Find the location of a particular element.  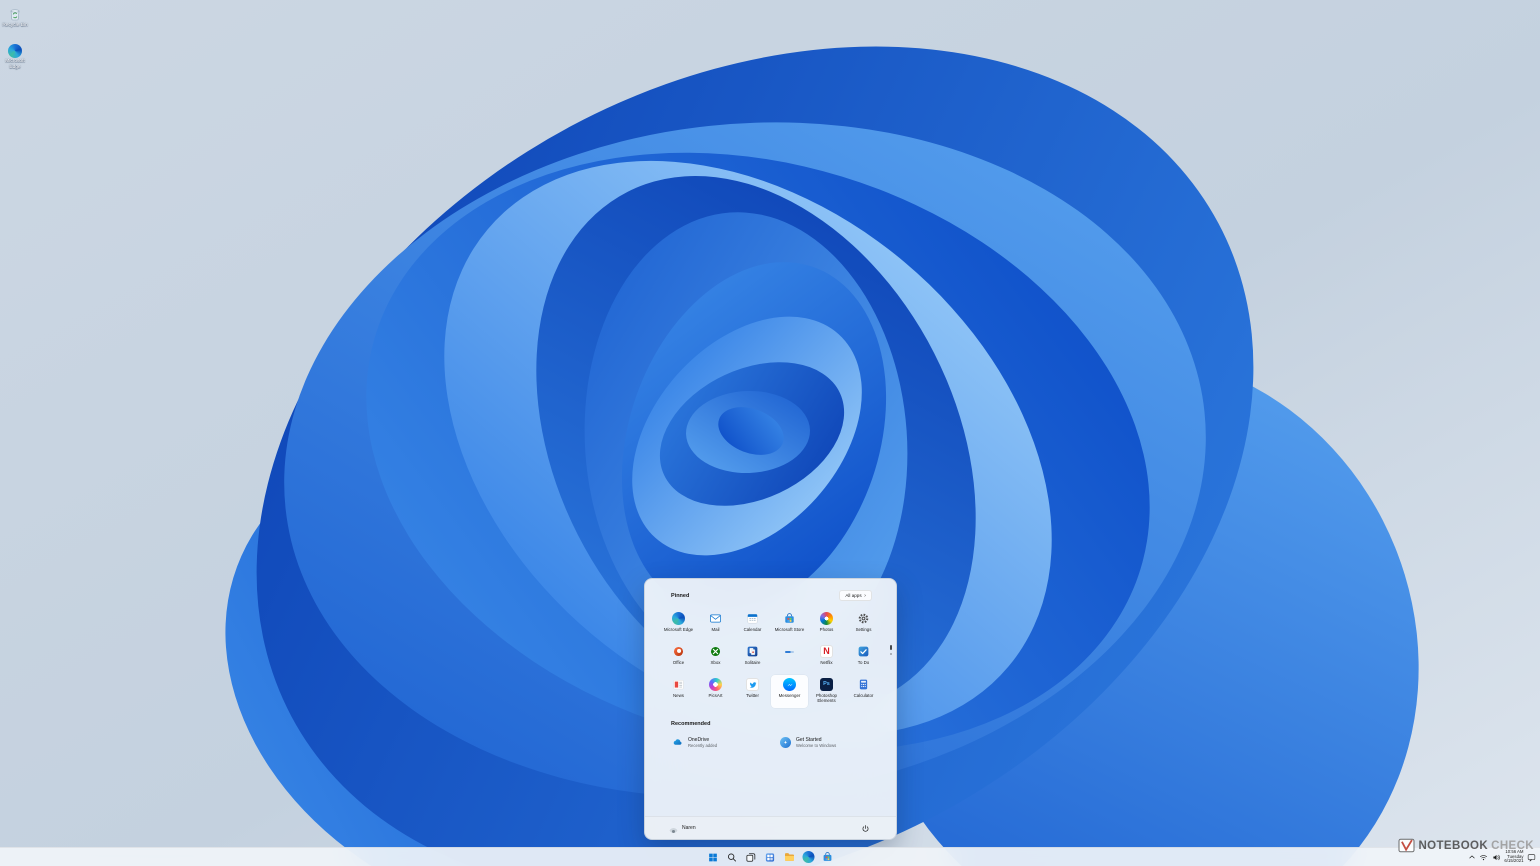

edge-browser-button is located at coordinates (808, 857).